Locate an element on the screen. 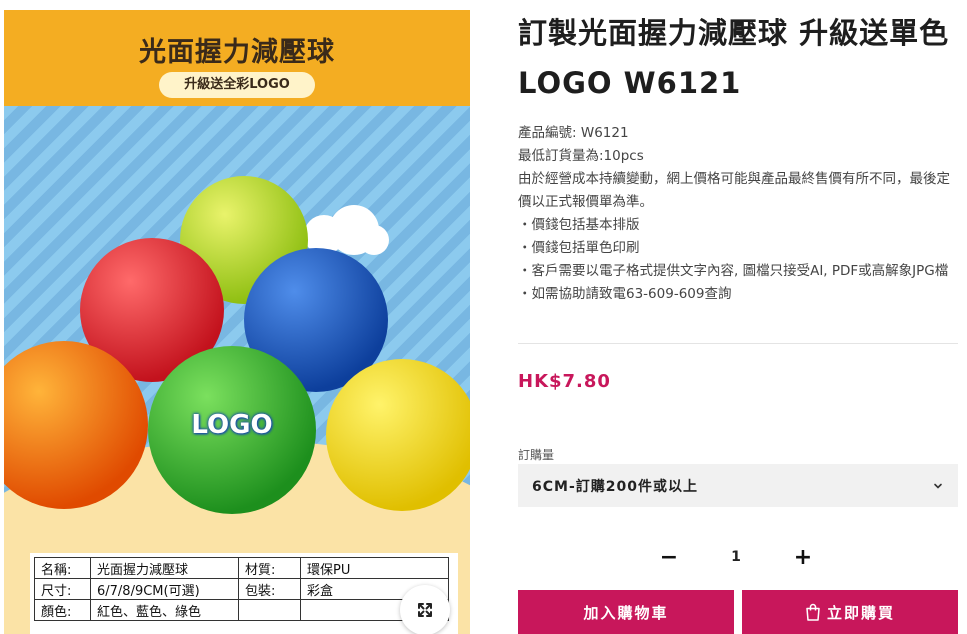 The image size is (967, 634). expand-arrows-icon is located at coordinates (425, 610).